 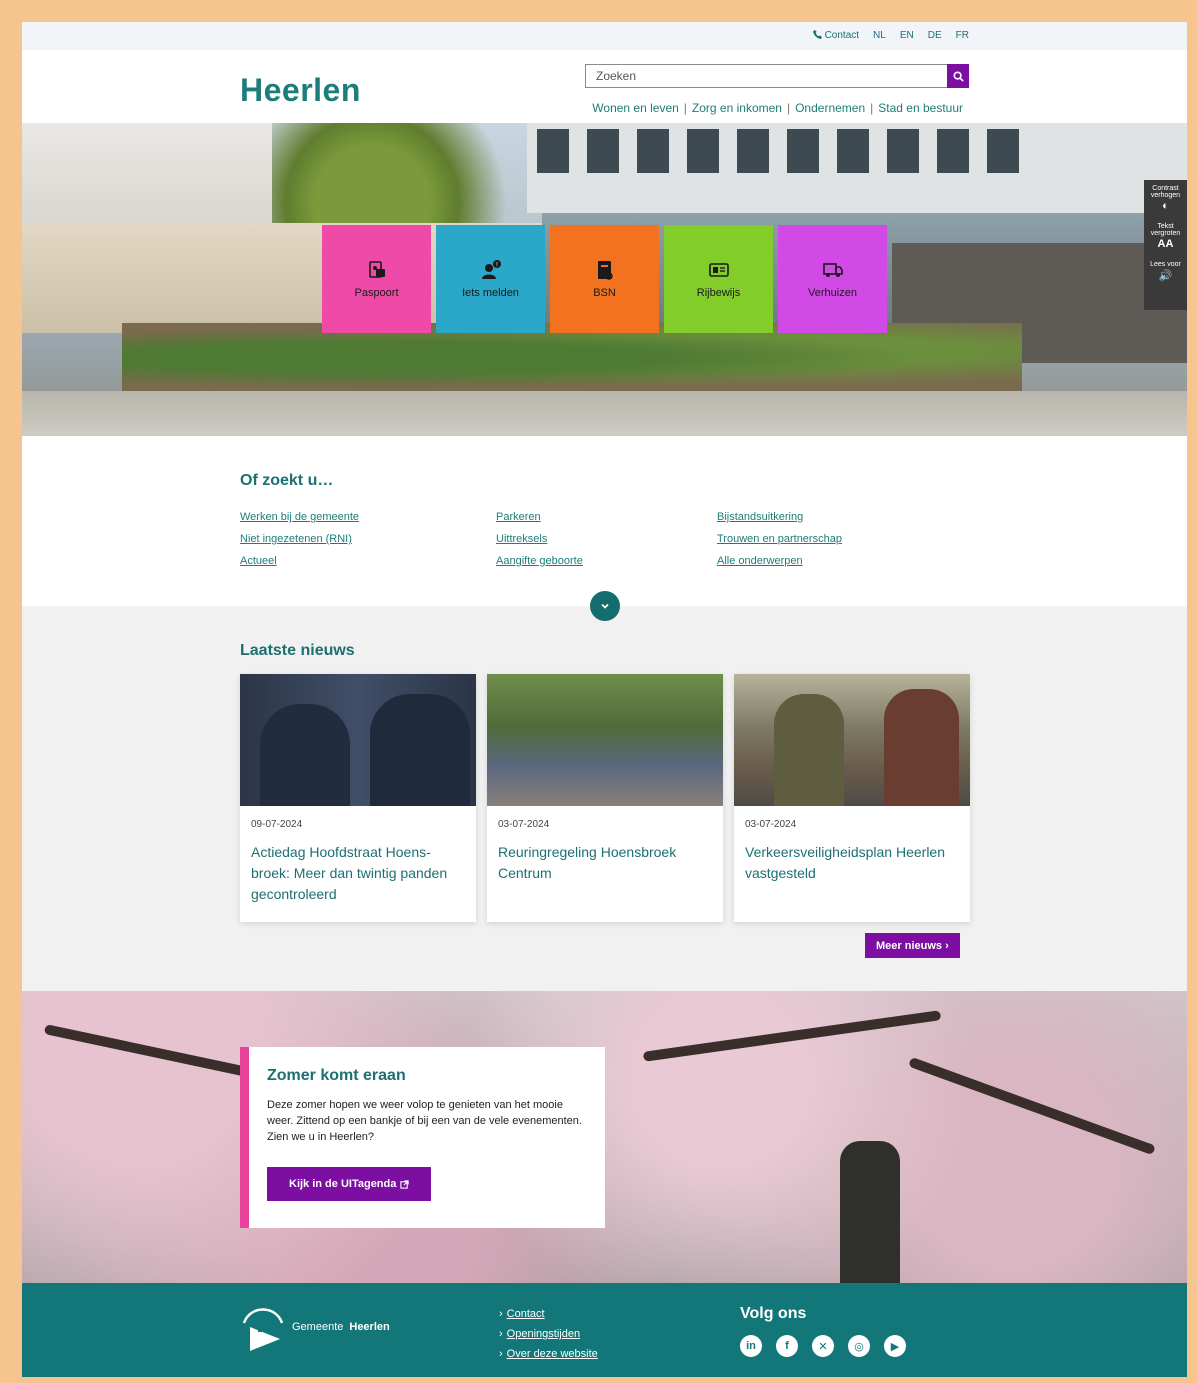 I want to click on read-aloud-button: Lees voor 🔊, so click(x=1165, y=271).